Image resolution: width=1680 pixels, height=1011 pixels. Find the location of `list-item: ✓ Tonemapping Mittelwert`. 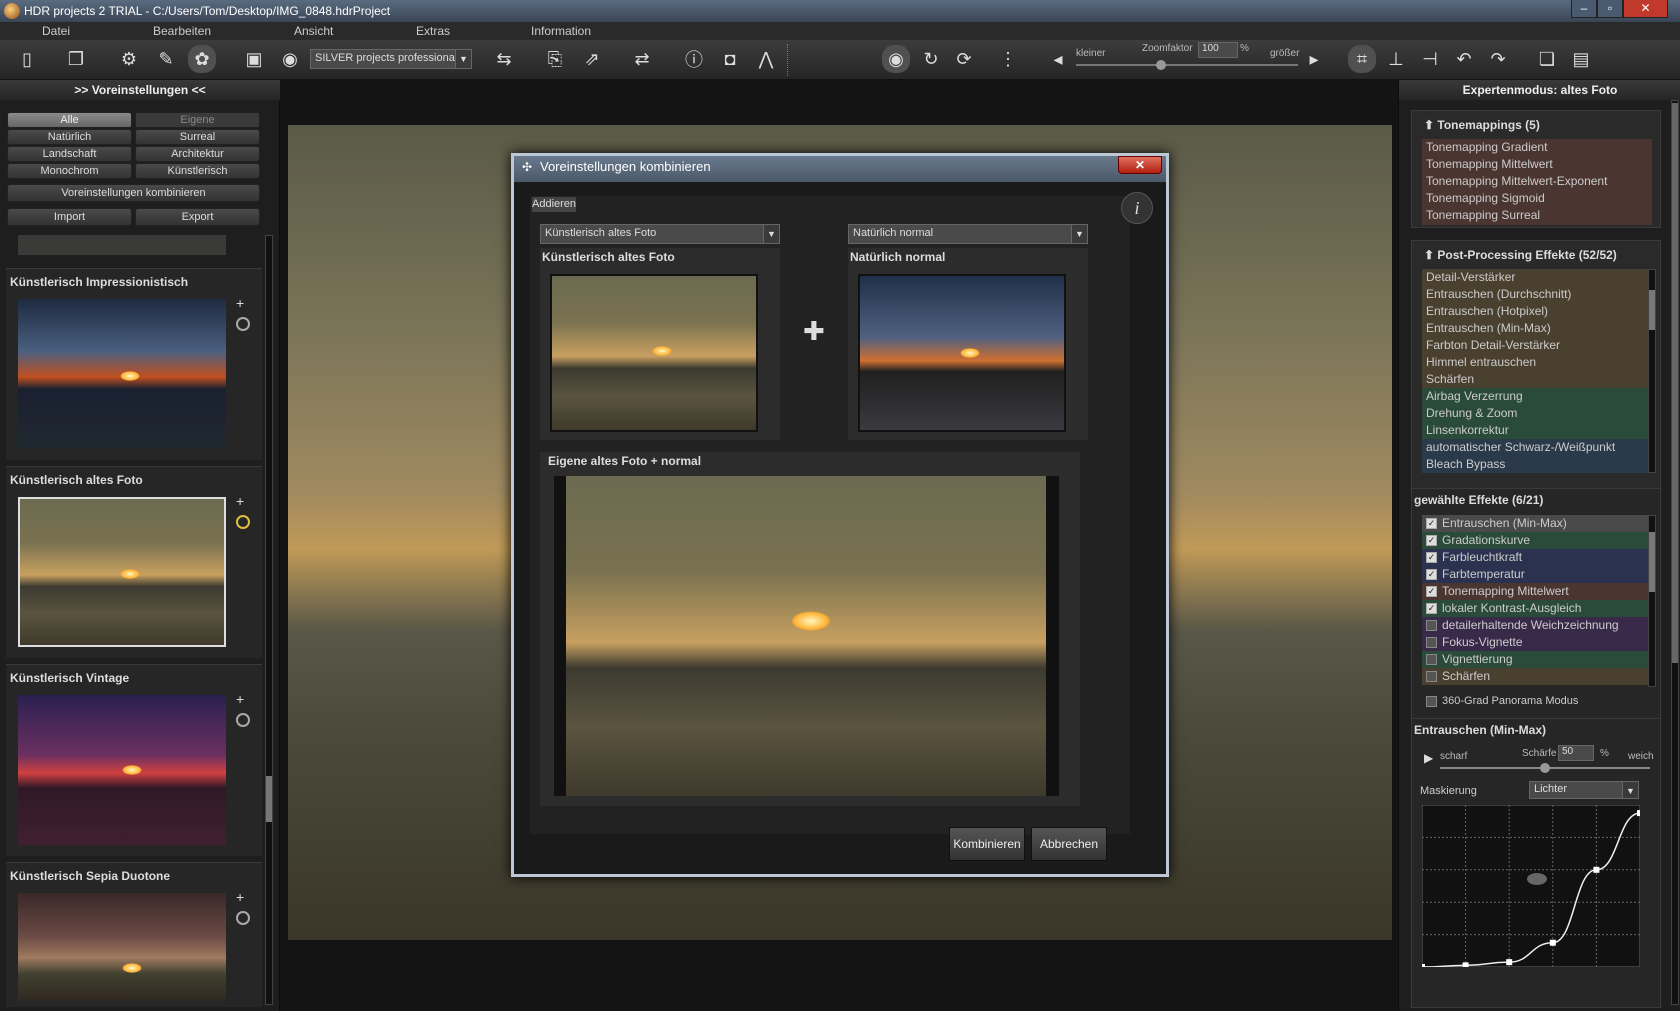

list-item: ✓ Tonemapping Mittelwert is located at coordinates (1538, 591).